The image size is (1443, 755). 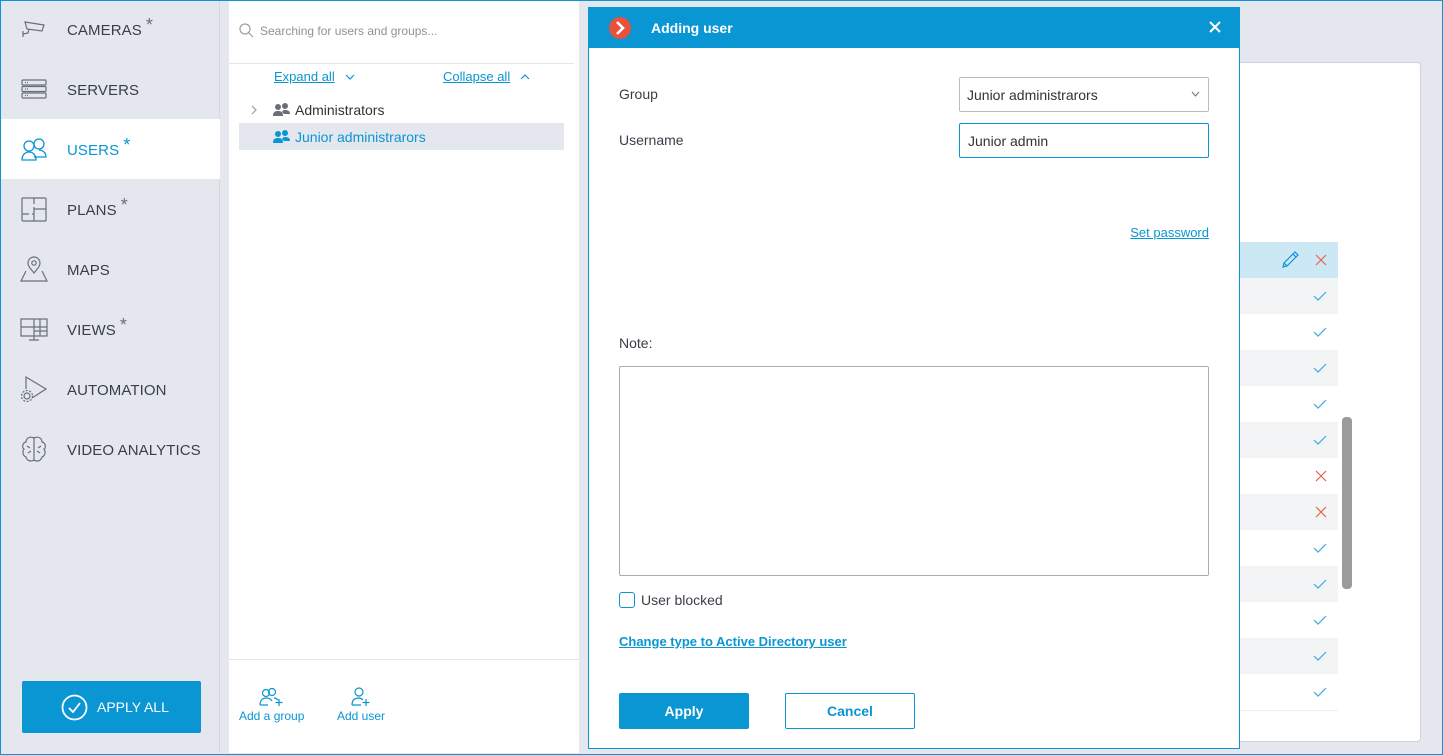 What do you see at coordinates (477, 76) in the screenshot?
I see `collapse-all-label: Collapse all` at bounding box center [477, 76].